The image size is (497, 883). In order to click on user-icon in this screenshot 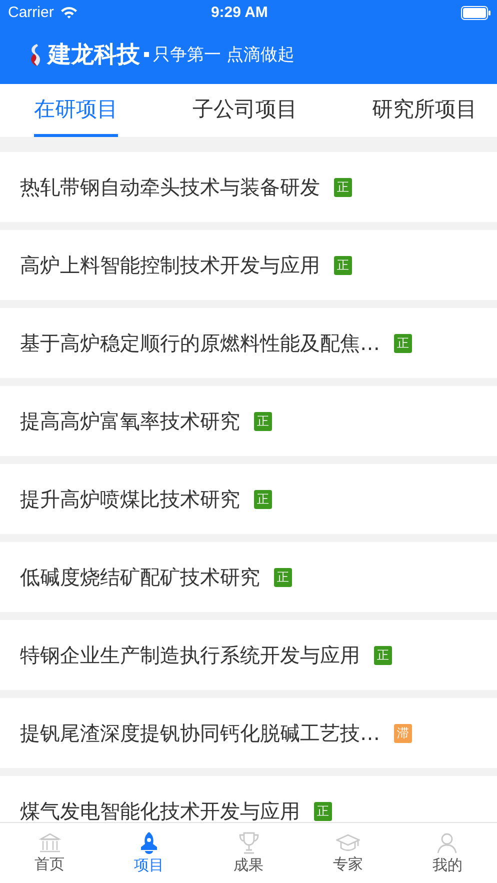, I will do `click(447, 843)`.